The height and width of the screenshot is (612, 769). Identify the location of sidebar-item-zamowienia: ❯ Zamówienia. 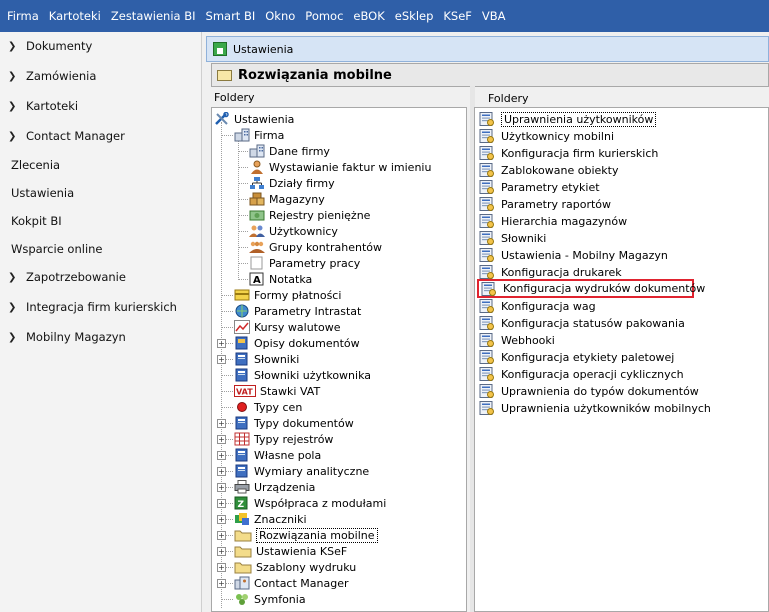
(100, 76).